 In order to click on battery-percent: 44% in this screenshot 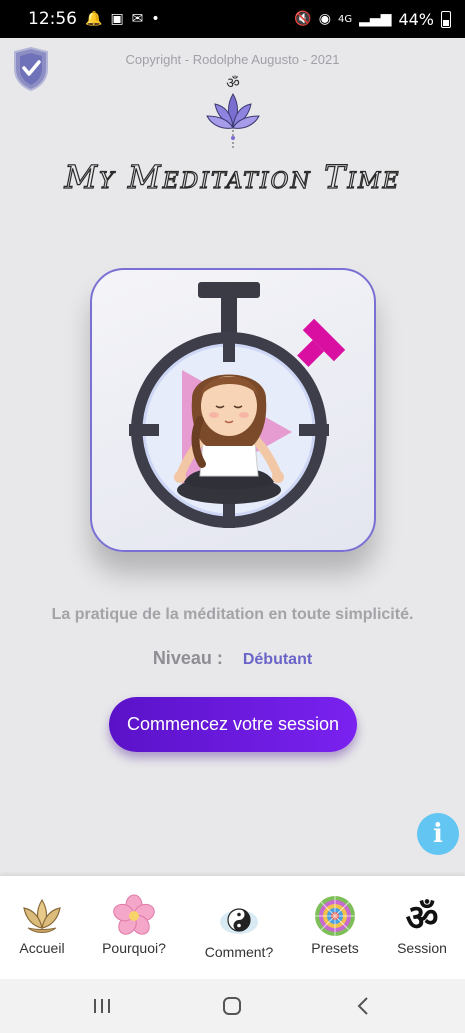, I will do `click(416, 19)`.